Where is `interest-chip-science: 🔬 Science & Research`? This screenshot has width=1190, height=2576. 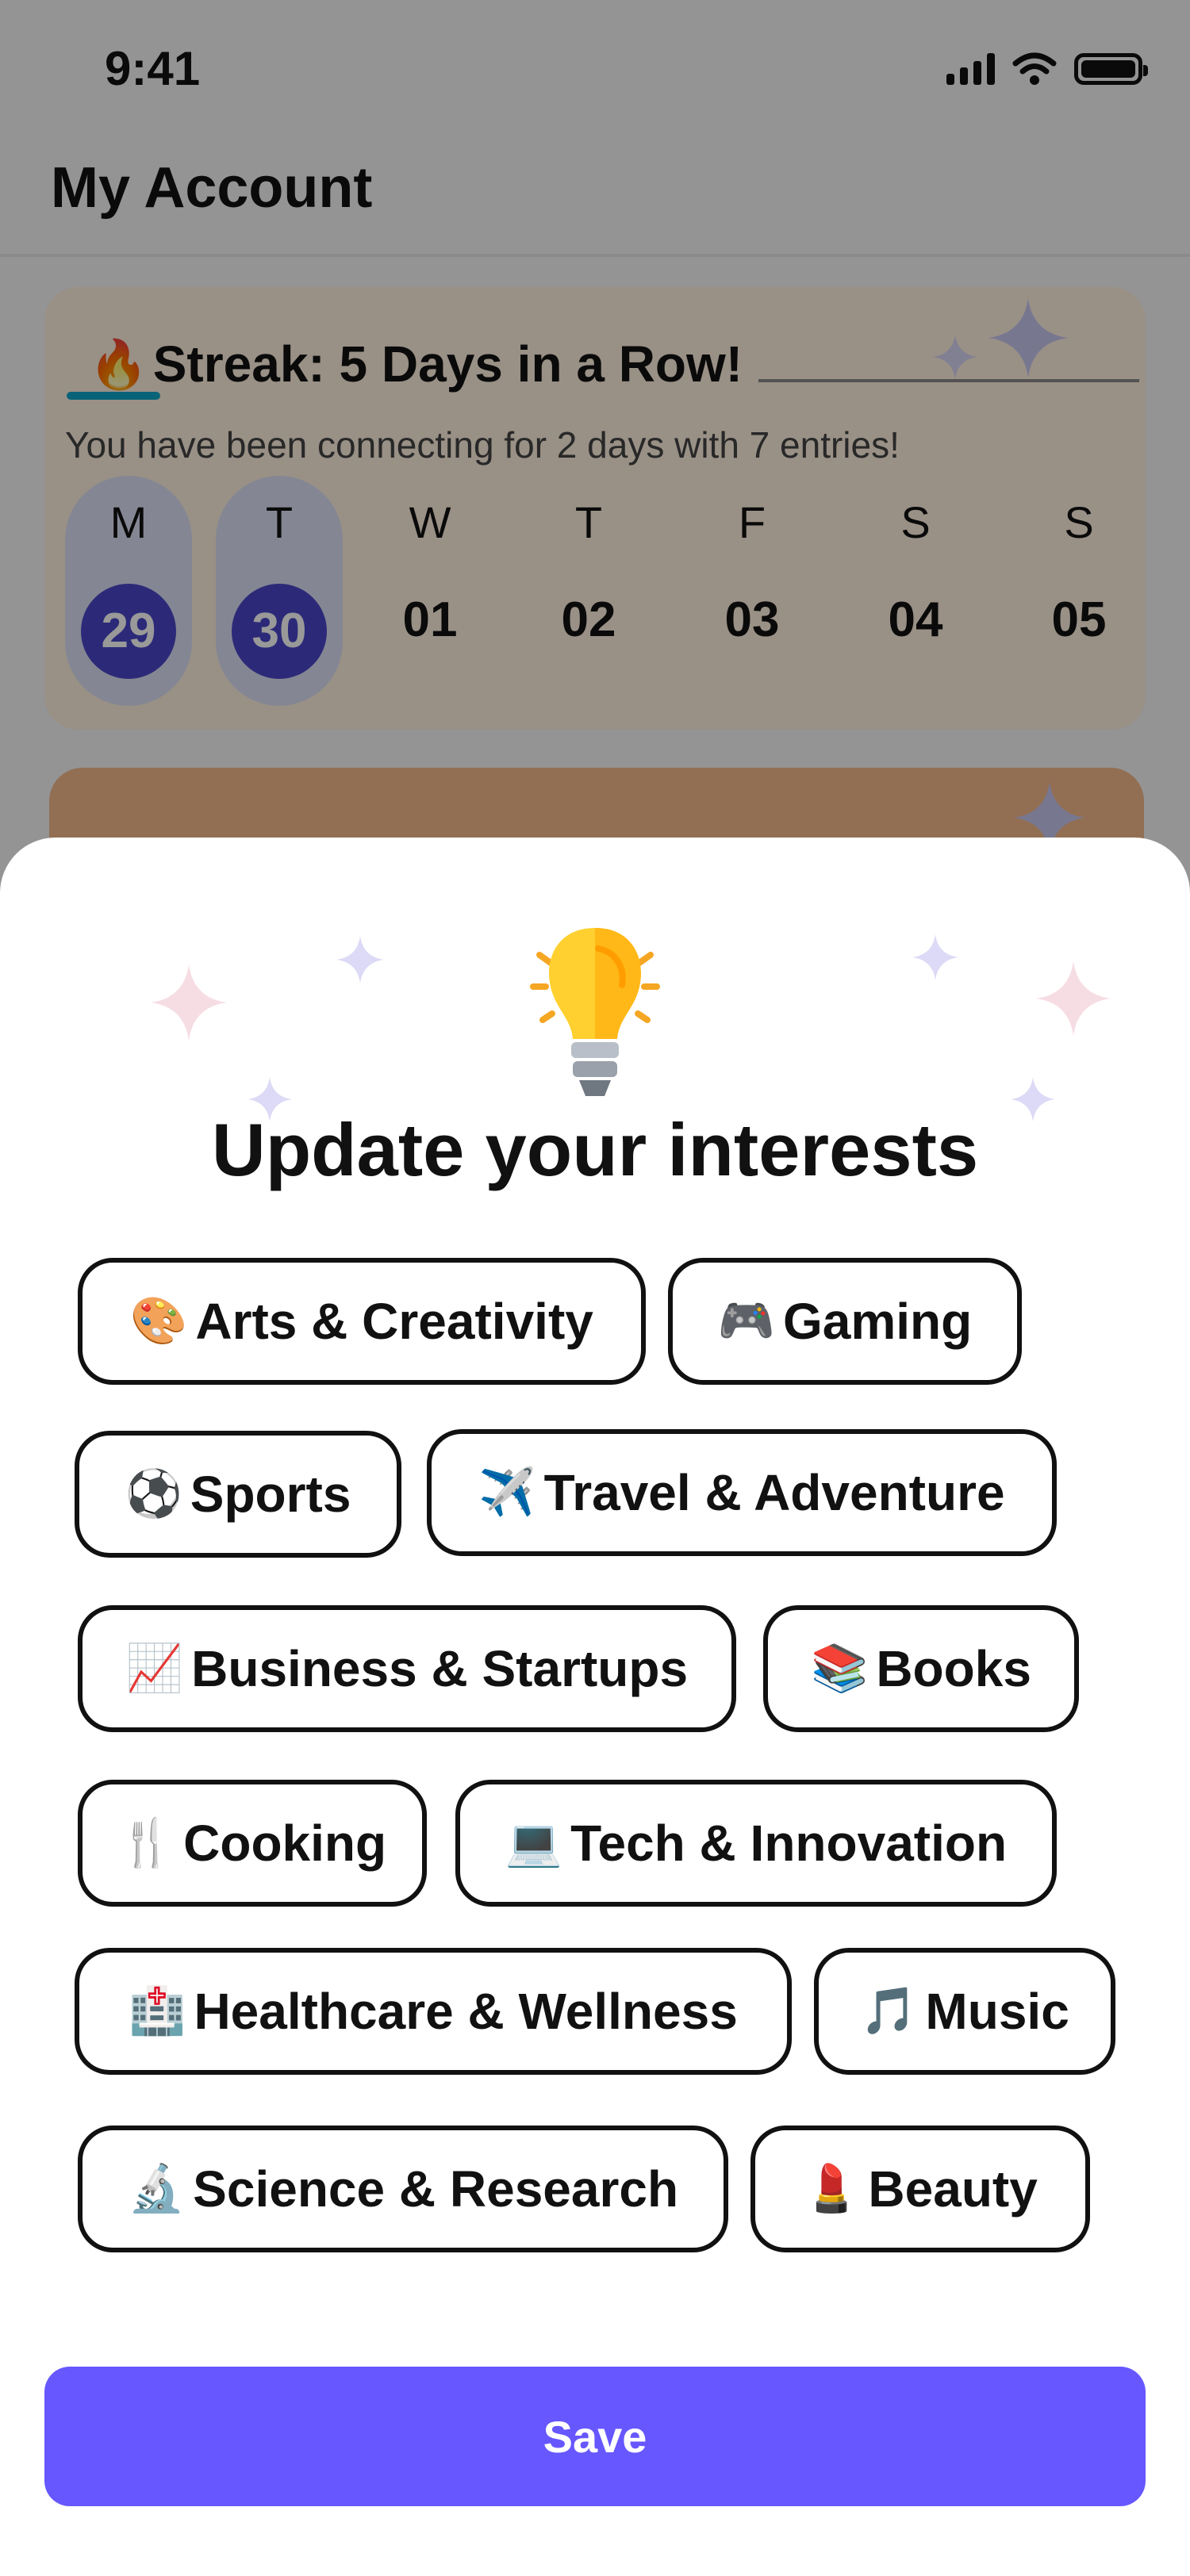 interest-chip-science: 🔬 Science & Research is located at coordinates (403, 2189).